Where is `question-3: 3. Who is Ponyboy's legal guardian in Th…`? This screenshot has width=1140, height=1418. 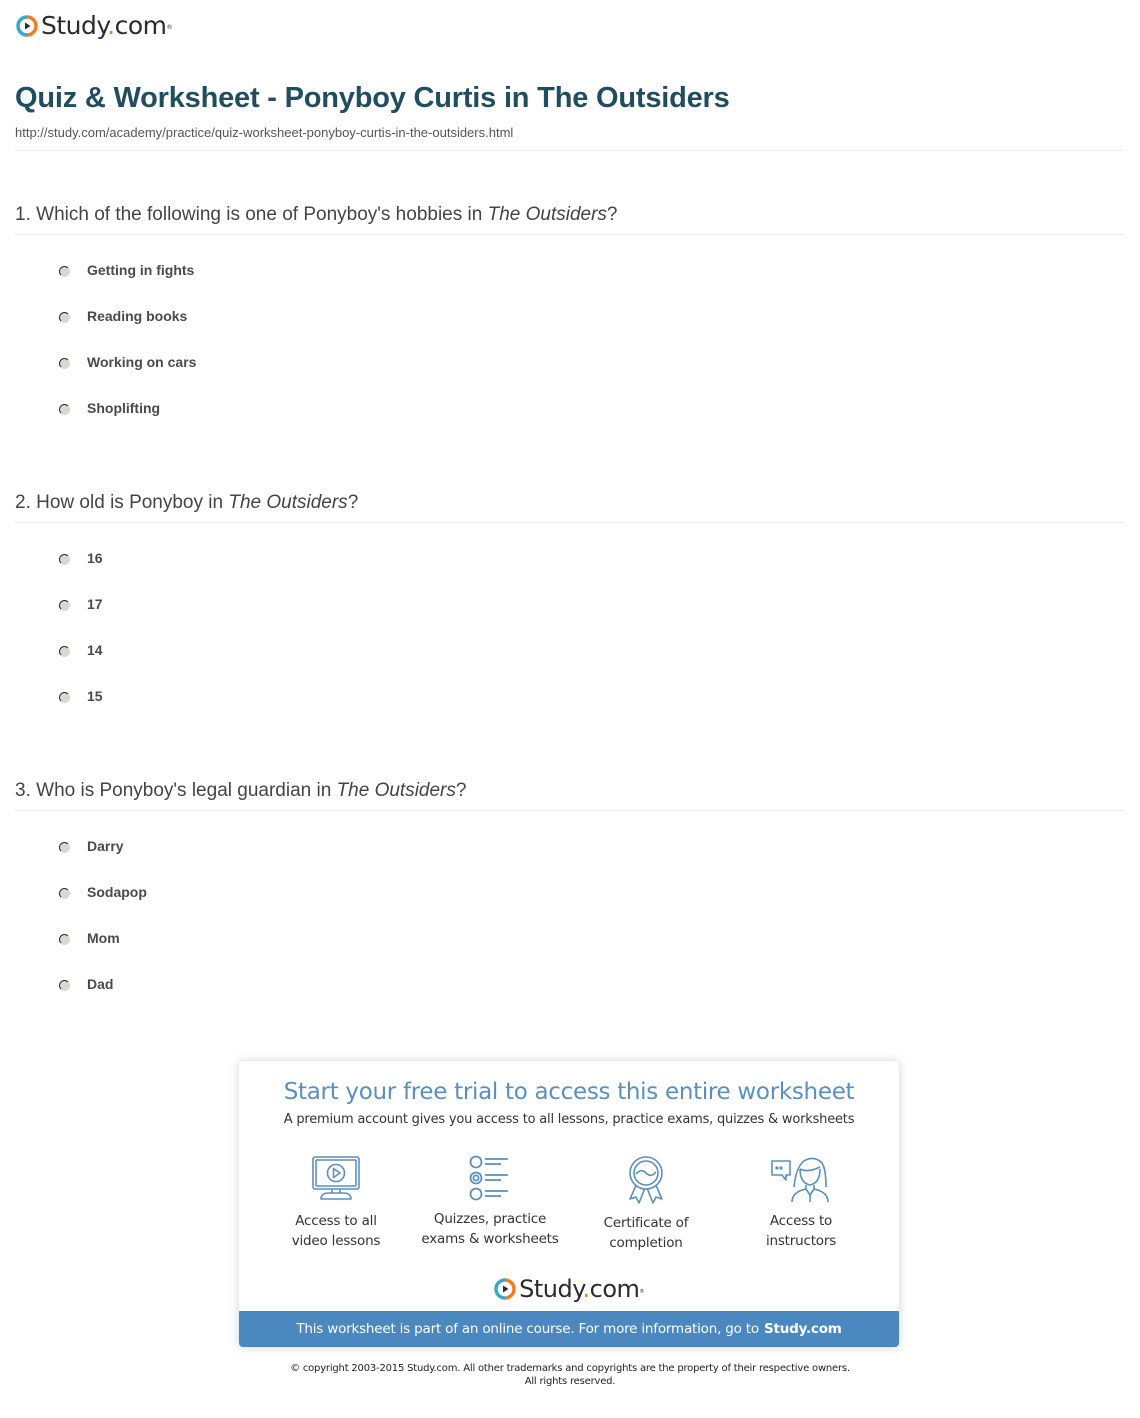 question-3: 3. Who is Ponyboy's legal guardian in Th… is located at coordinates (241, 790).